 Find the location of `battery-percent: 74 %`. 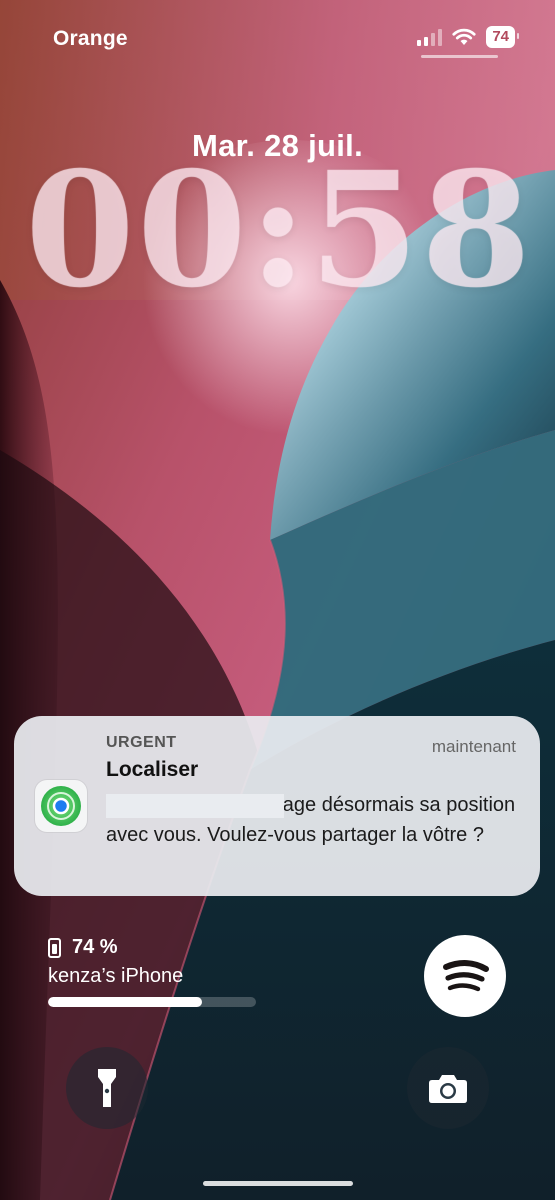

battery-percent: 74 % is located at coordinates (95, 947).